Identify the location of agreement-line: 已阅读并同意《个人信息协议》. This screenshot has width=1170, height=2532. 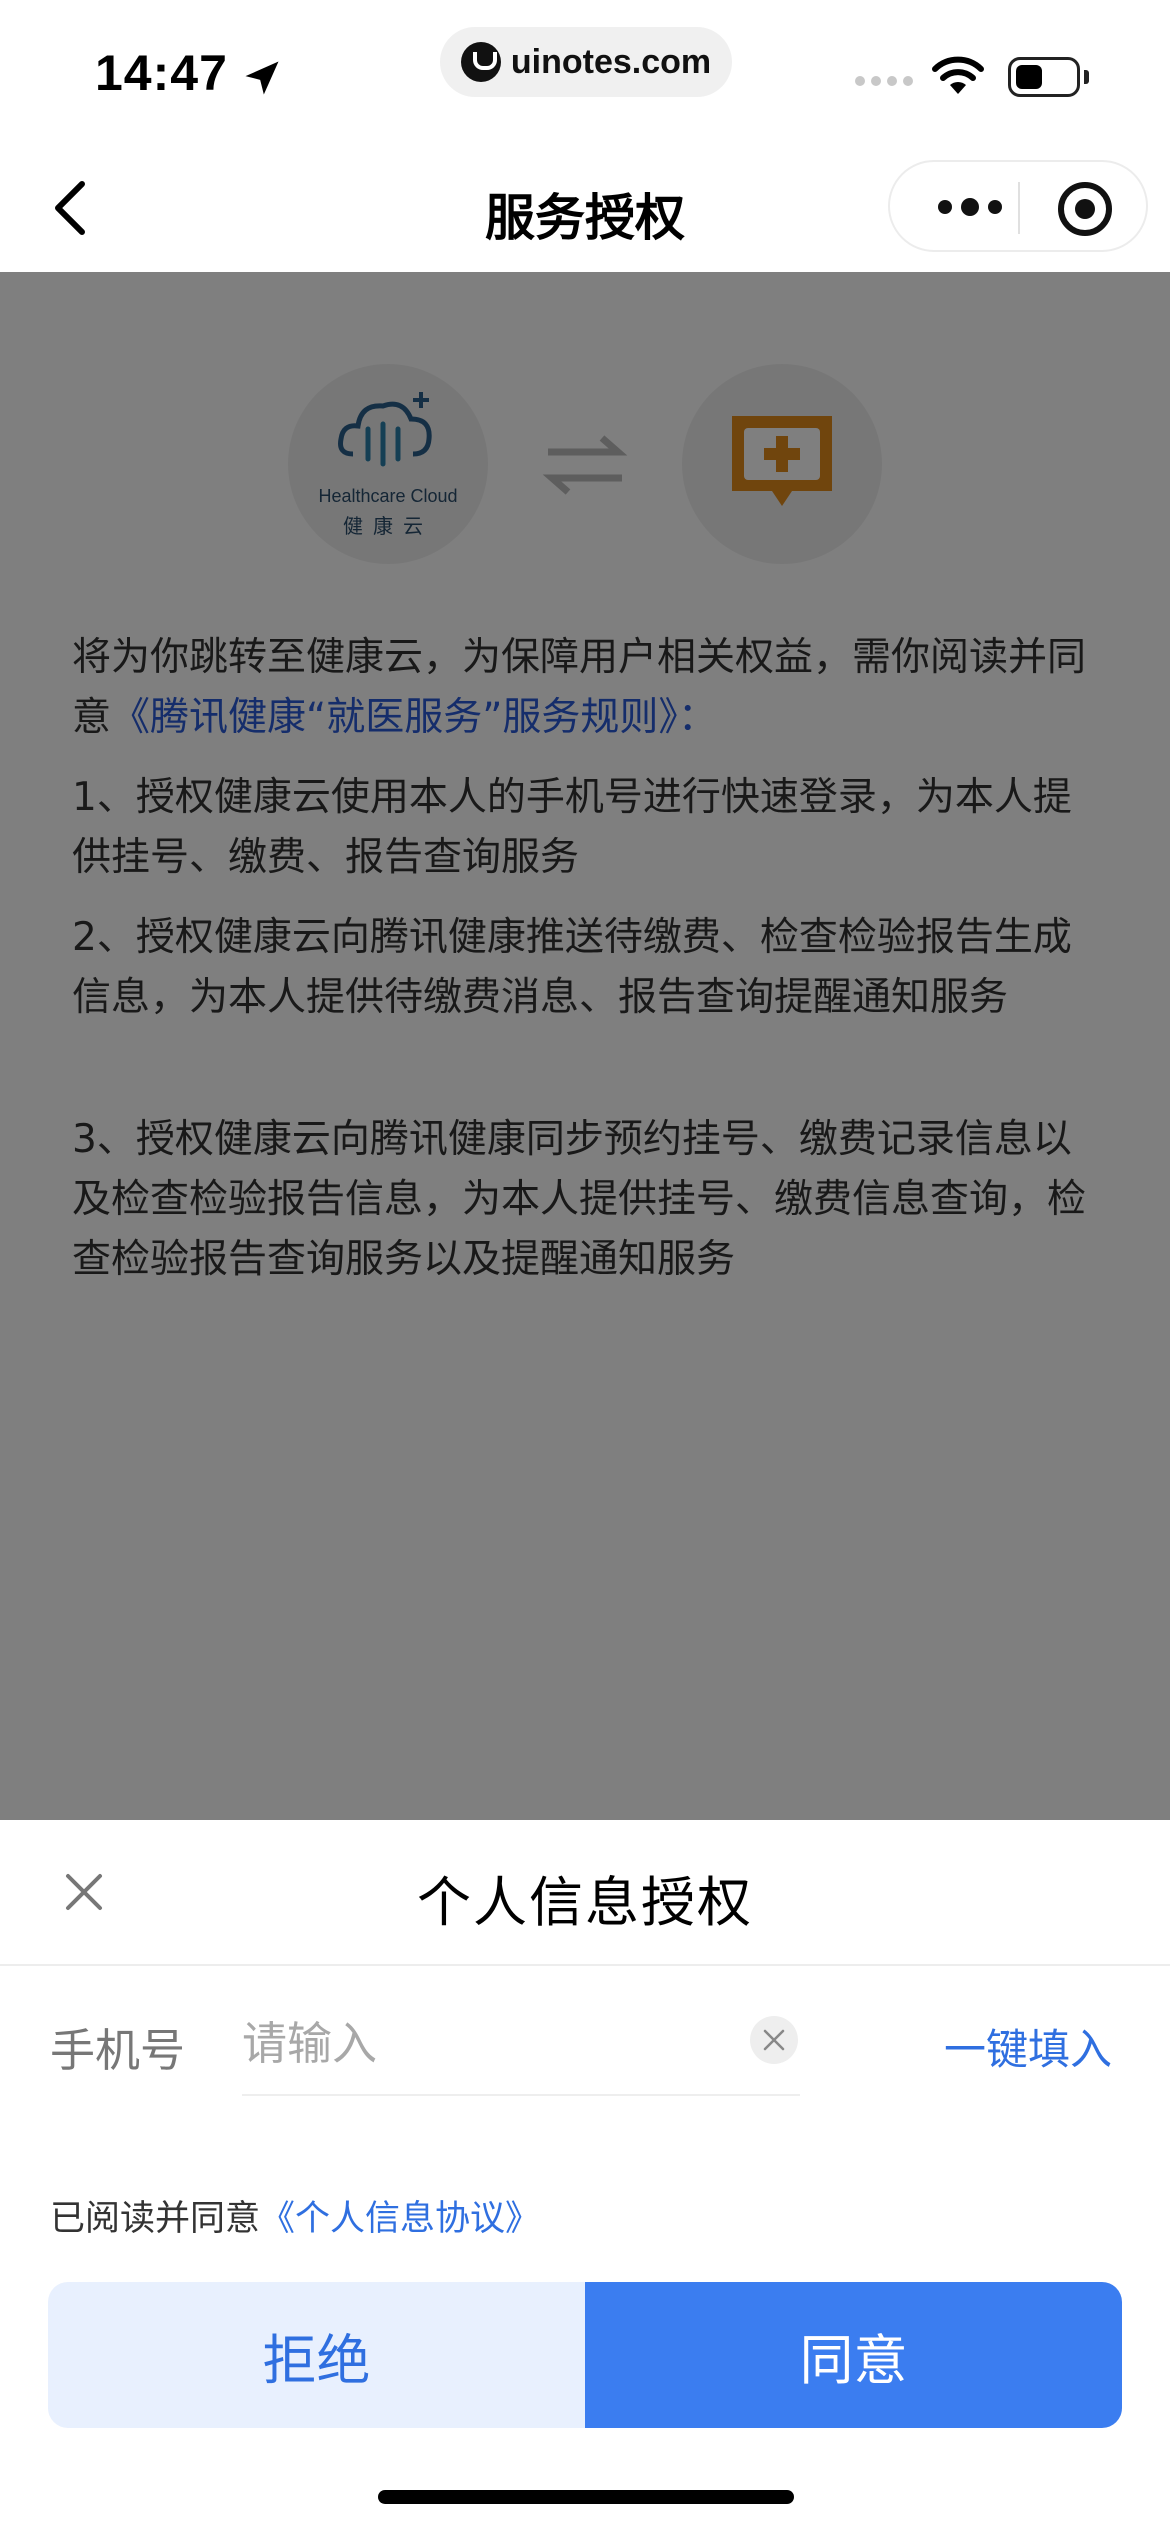
(295, 2215).